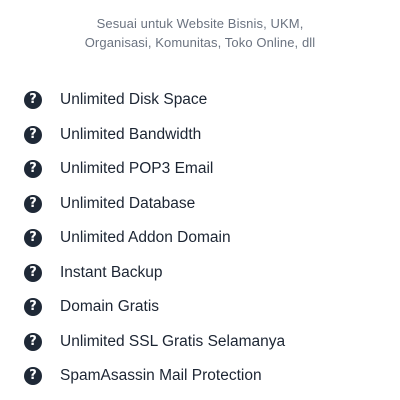  I want to click on feature-label: Instant Backup, so click(111, 272).